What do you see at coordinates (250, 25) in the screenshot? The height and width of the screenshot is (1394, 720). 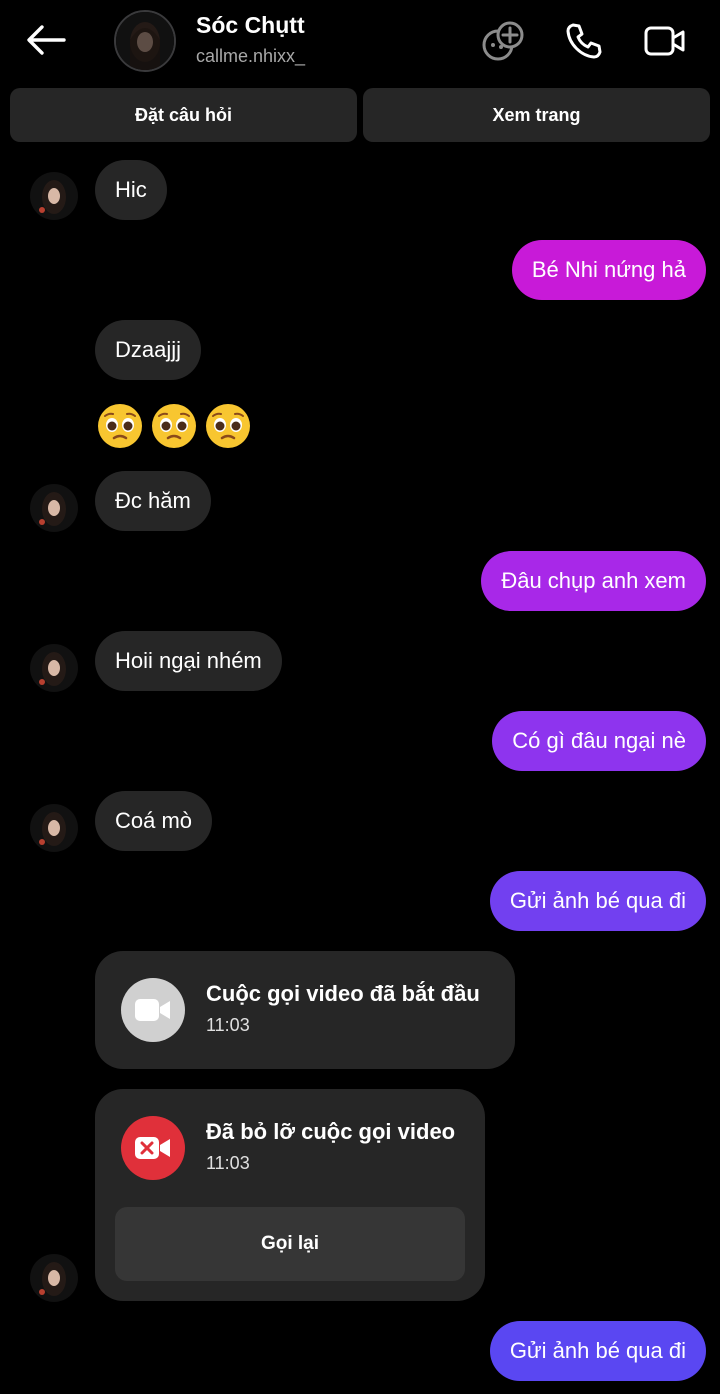 I see `contact-name: Sóc Chụtt` at bounding box center [250, 25].